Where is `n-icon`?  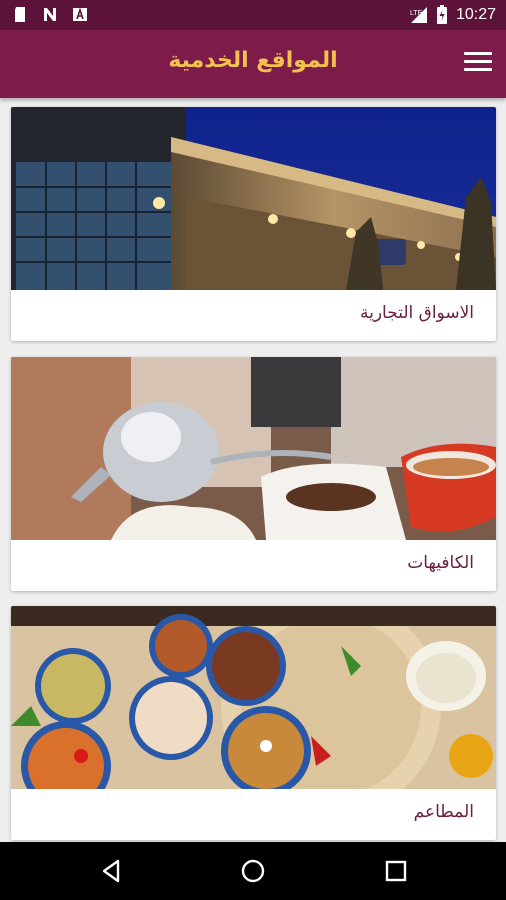 n-icon is located at coordinates (50, 14).